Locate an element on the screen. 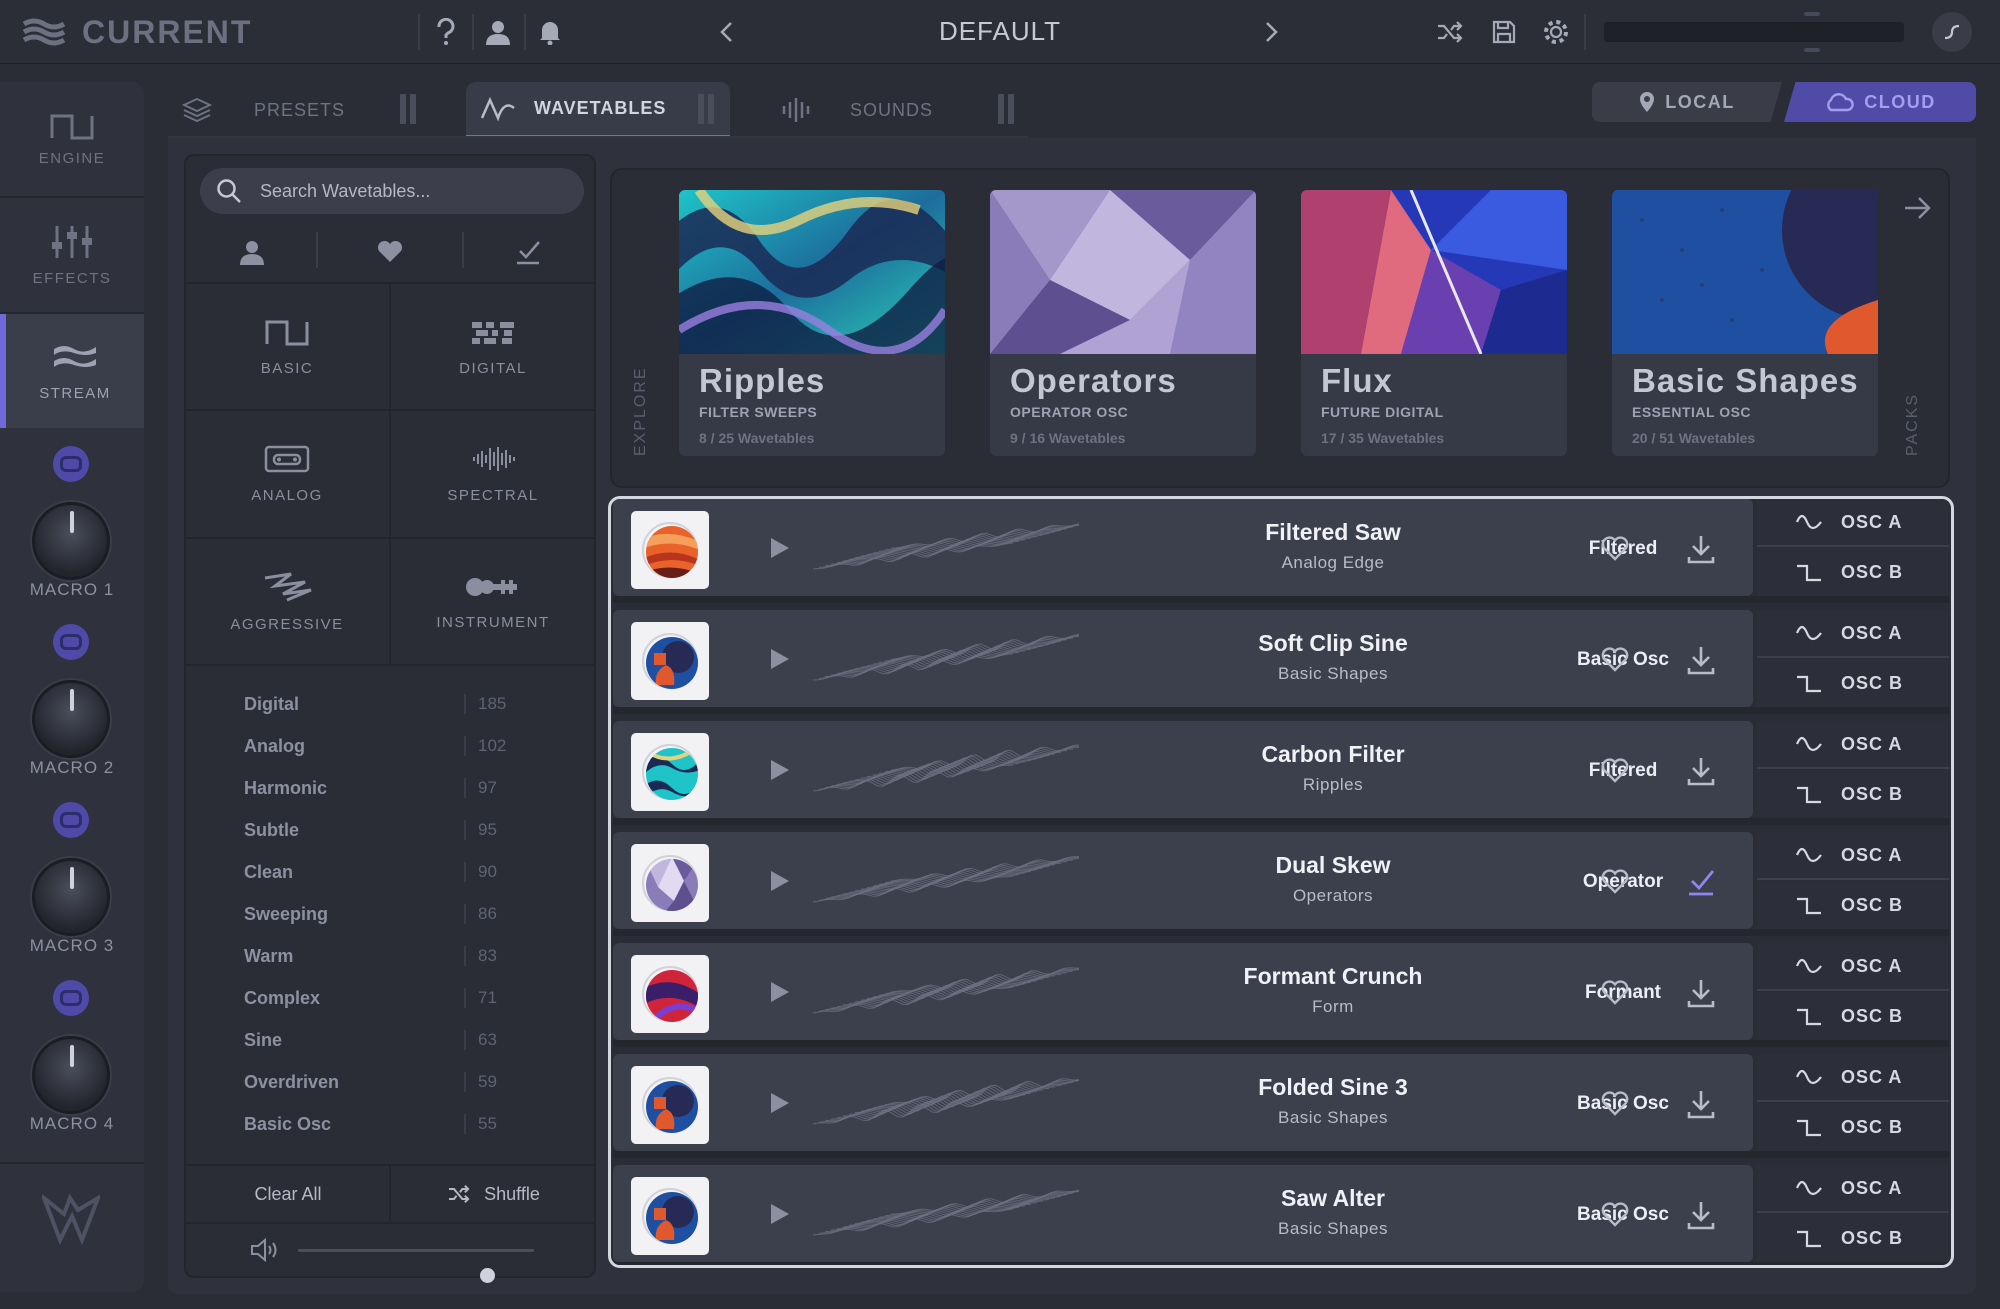 This screenshot has width=2000, height=1309. macro-4-link-icon is located at coordinates (71, 998).